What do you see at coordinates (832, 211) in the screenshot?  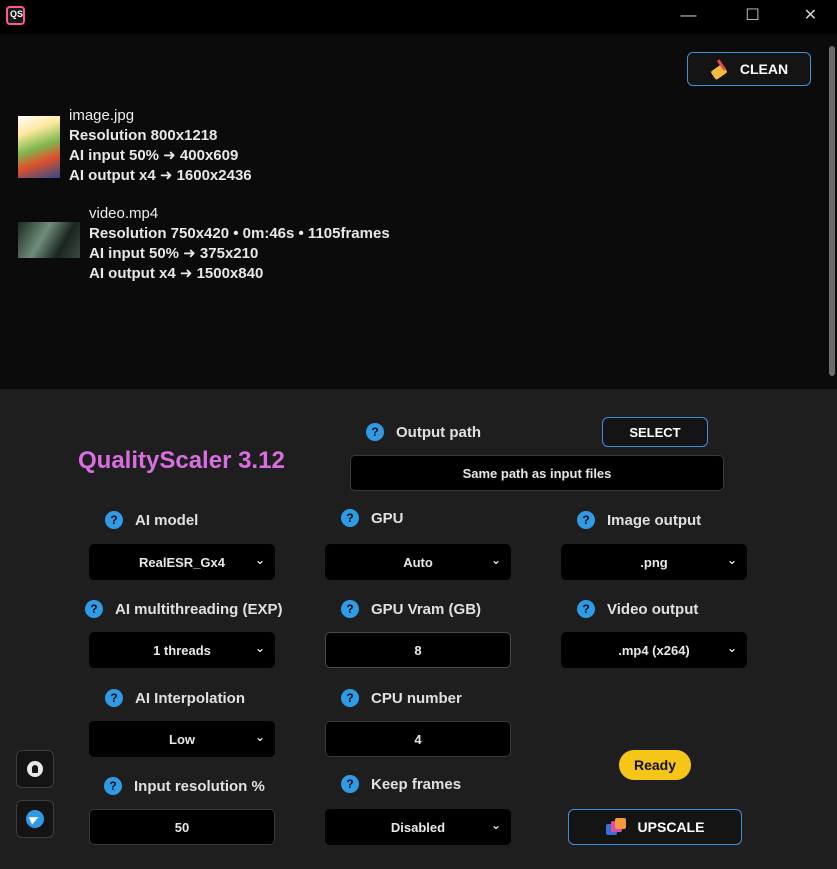 I see `scrollbar` at bounding box center [832, 211].